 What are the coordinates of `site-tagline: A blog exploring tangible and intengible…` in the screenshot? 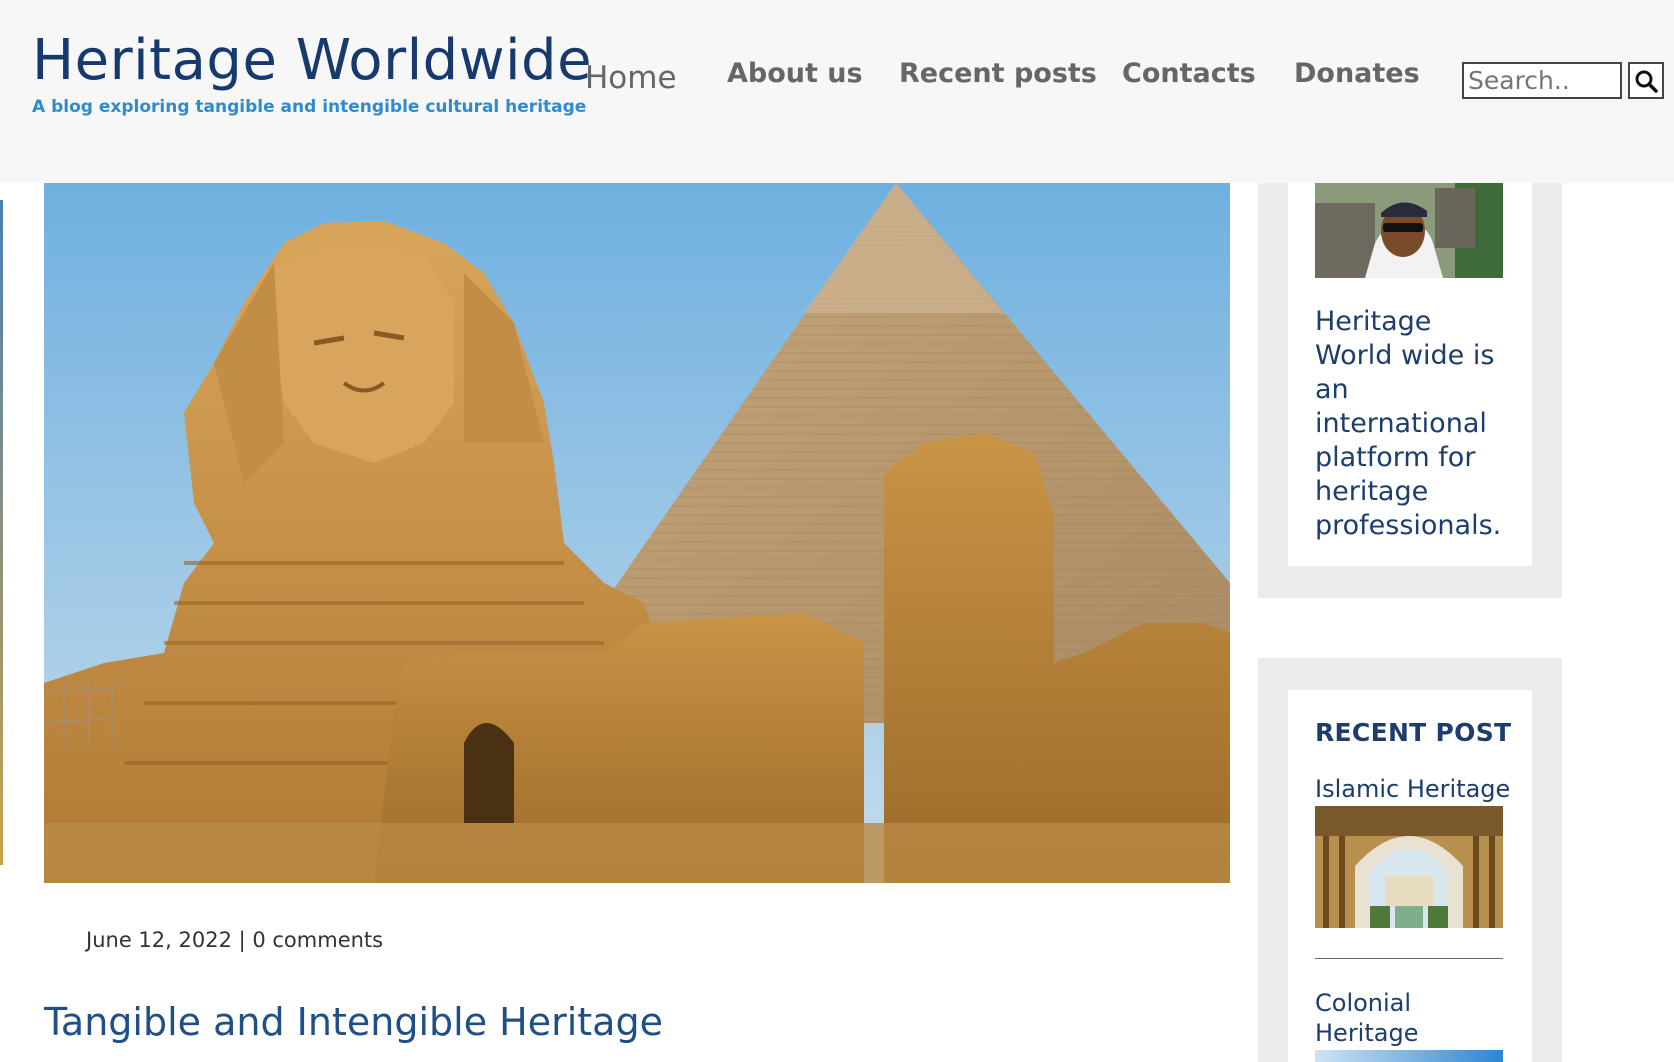 It's located at (309, 107).